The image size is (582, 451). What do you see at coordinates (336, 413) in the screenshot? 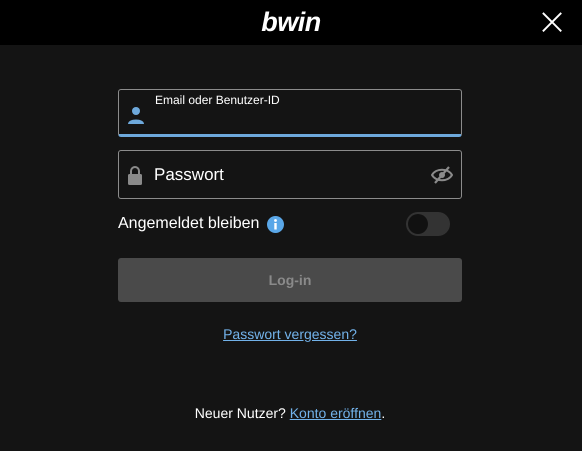
I see `register-link: Konto eröffnen` at bounding box center [336, 413].